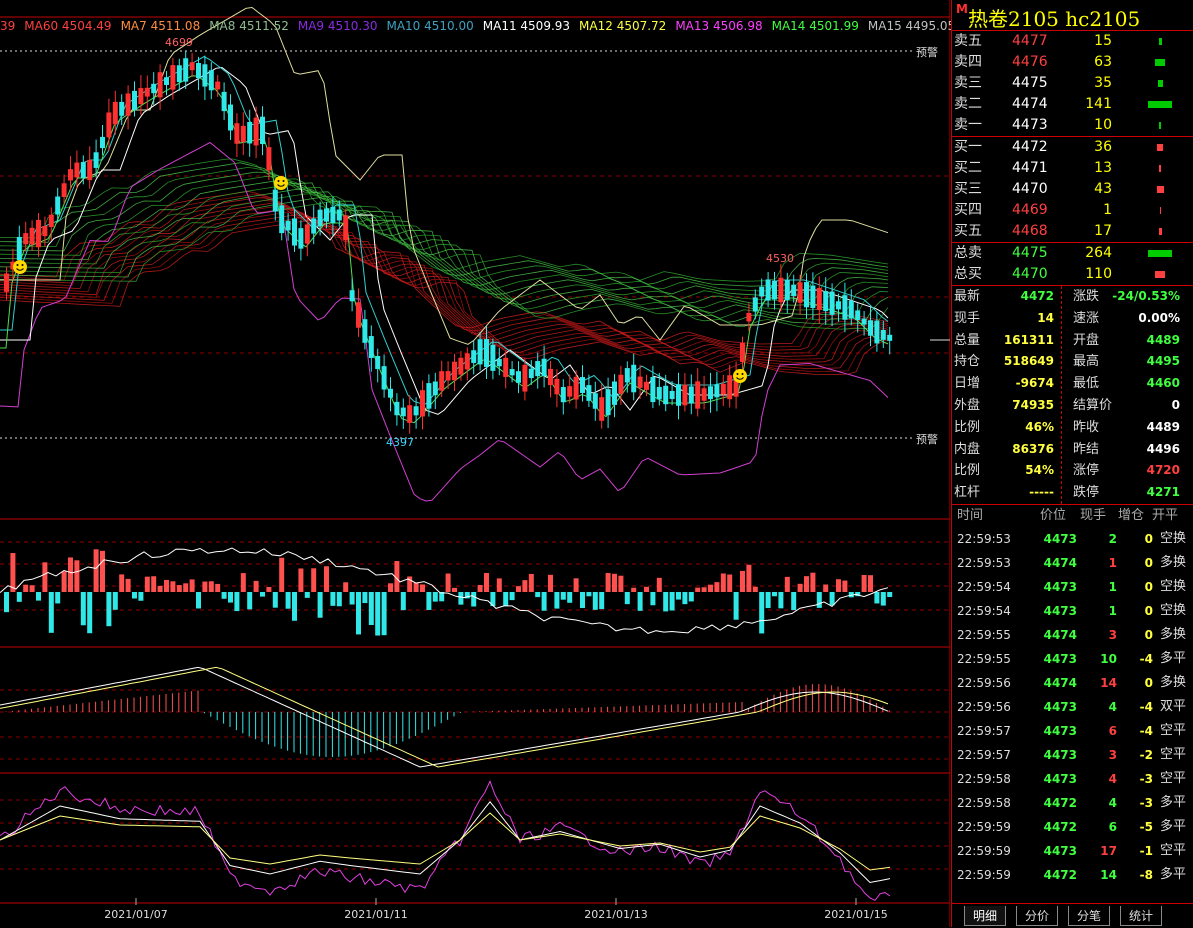 Image resolution: width=1193 pixels, height=928 pixels. I want to click on tick-row: 22:59:58 4472 4 -3 多平, so click(1072, 803).